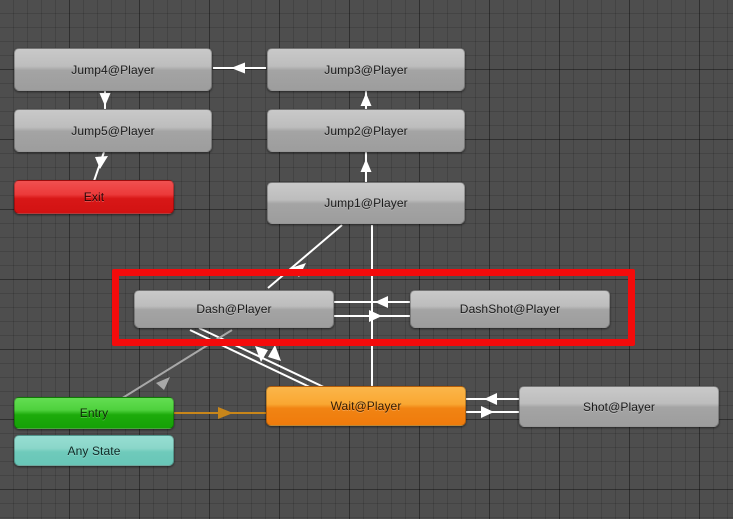  I want to click on state-node-shot: Shot@Player, so click(619, 406).